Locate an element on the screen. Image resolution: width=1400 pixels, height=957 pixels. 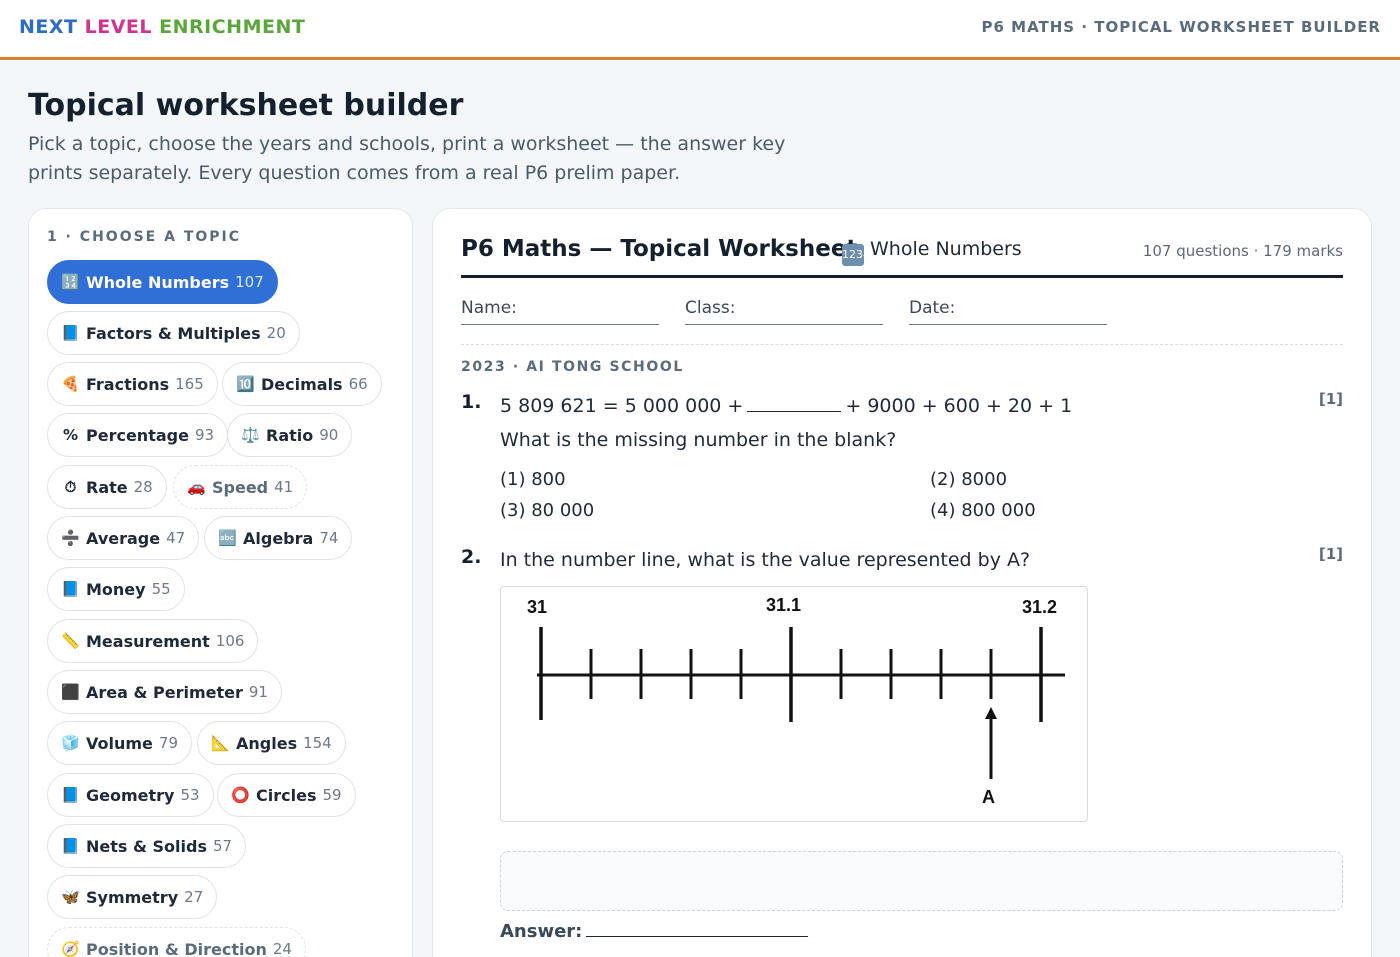
topic-chip-speed: 🚗 Speed 41 is located at coordinates (240, 487).